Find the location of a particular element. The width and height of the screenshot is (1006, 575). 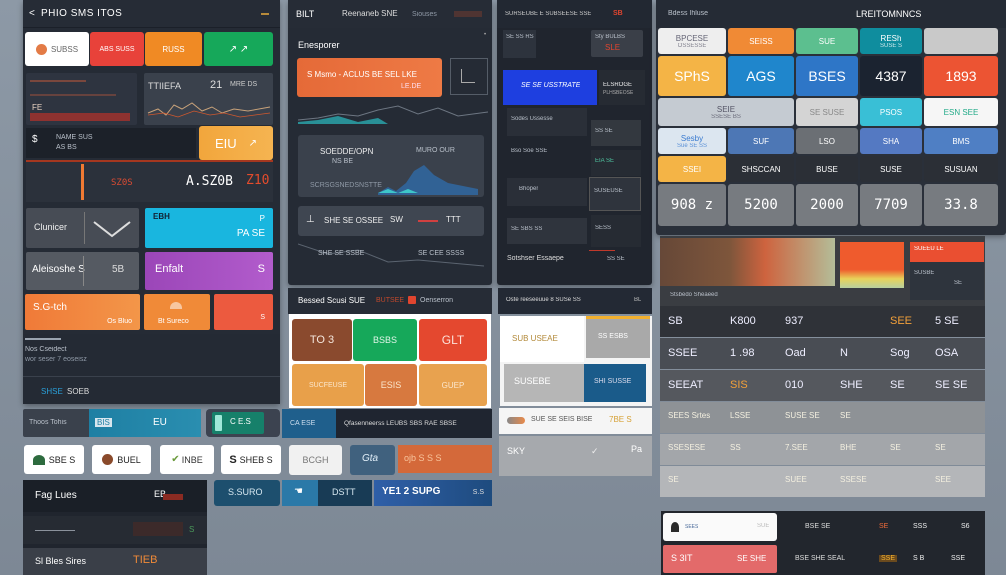

table-row: SSEE 1 .98 Oad N Sog OSA is located at coordinates (822, 353).